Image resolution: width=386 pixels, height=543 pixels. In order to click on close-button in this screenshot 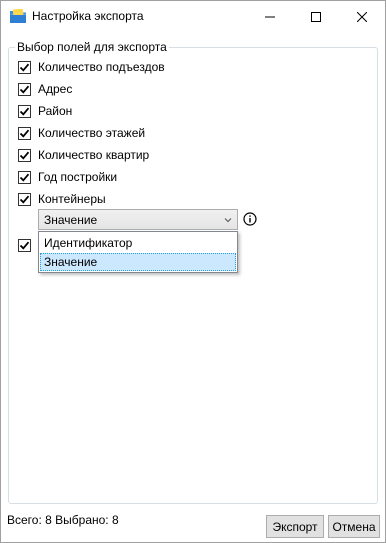, I will do `click(362, 16)`.